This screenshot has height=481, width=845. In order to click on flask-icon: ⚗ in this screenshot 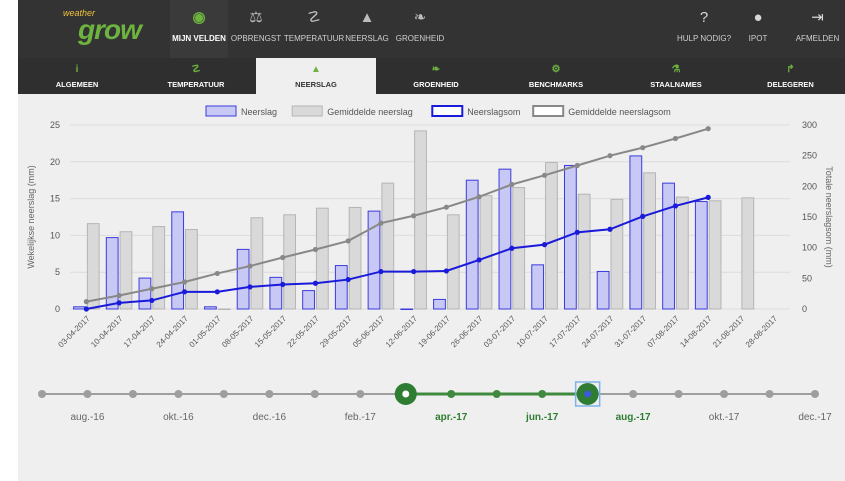, I will do `click(676, 69)`.